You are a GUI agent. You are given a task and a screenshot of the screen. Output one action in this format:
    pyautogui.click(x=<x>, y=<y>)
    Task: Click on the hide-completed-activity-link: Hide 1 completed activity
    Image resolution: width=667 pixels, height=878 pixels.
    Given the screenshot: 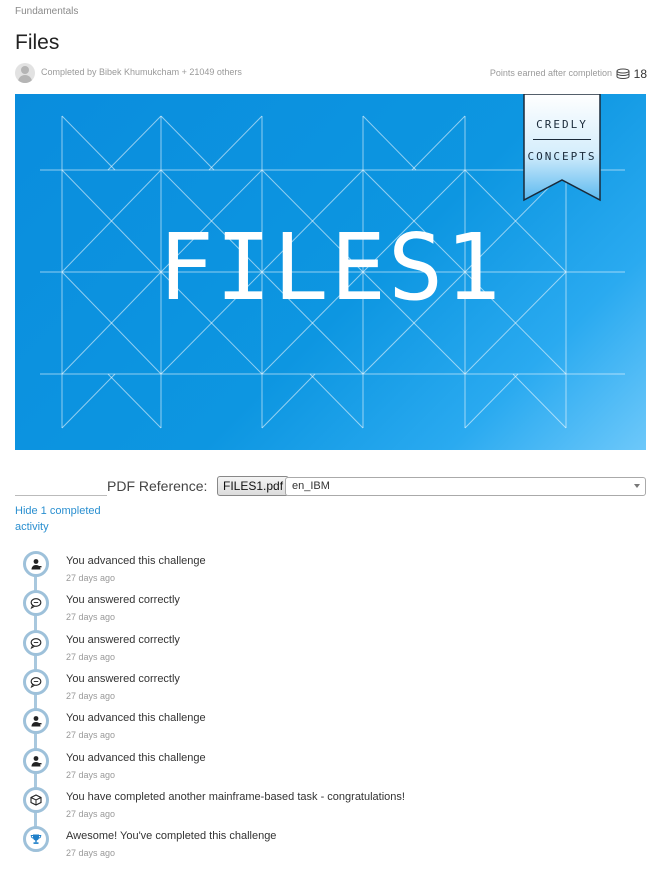 What is the action you would take?
    pyautogui.click(x=65, y=519)
    